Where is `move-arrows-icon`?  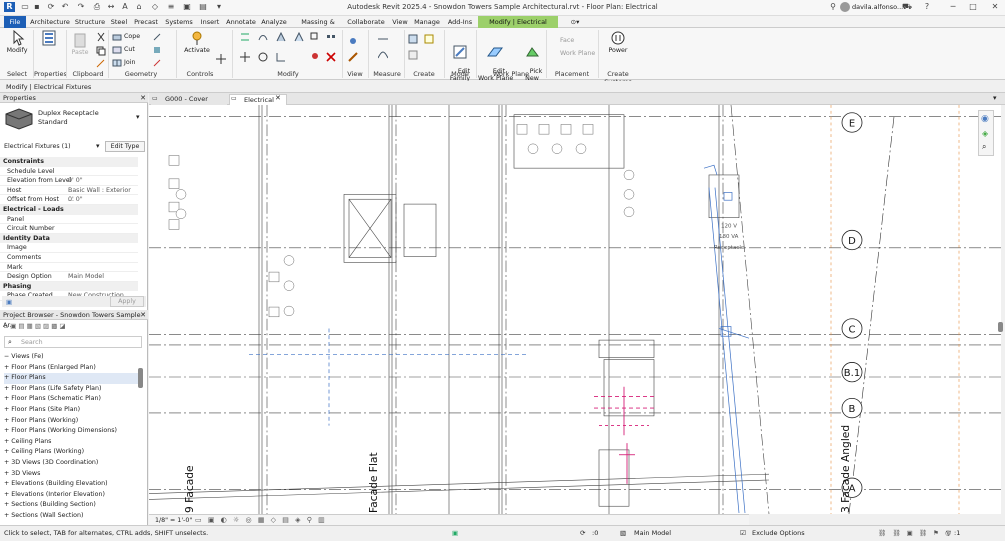
move-arrows-icon is located at coordinates (221, 59).